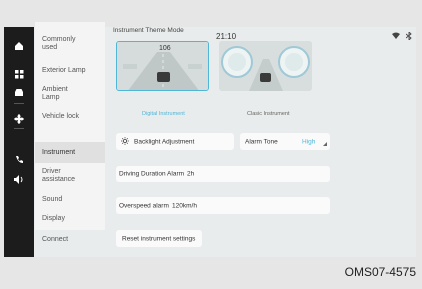  I want to click on backlight-label: Backlight Adjustment, so click(164, 141).